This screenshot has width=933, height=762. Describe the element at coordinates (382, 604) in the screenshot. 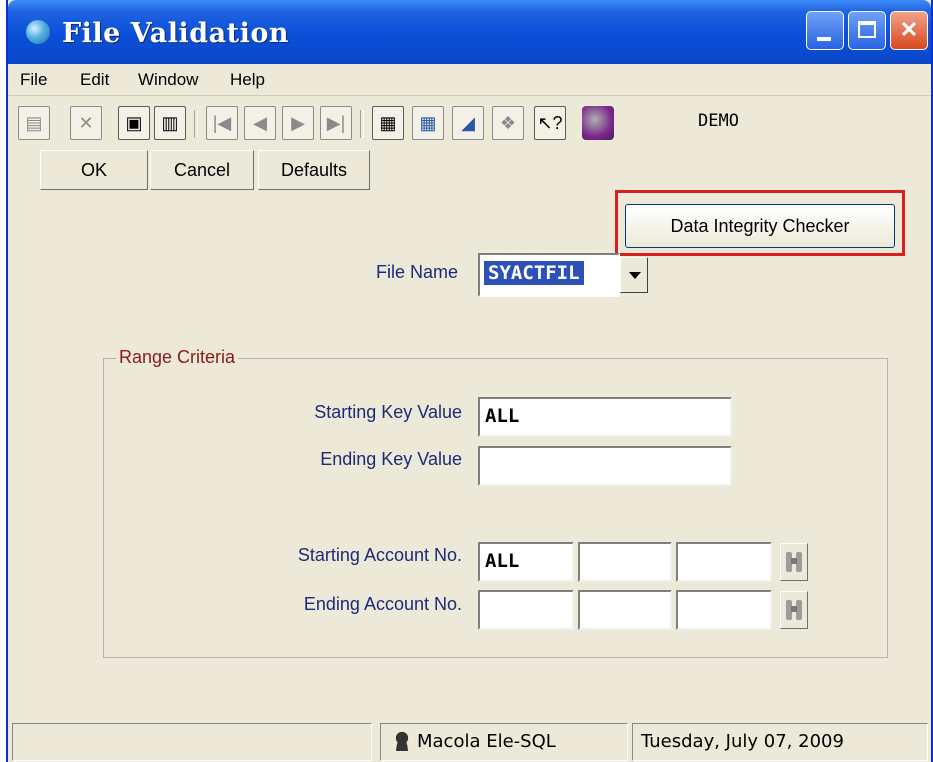

I see `ending-account-label: Ending Account No.` at that location.